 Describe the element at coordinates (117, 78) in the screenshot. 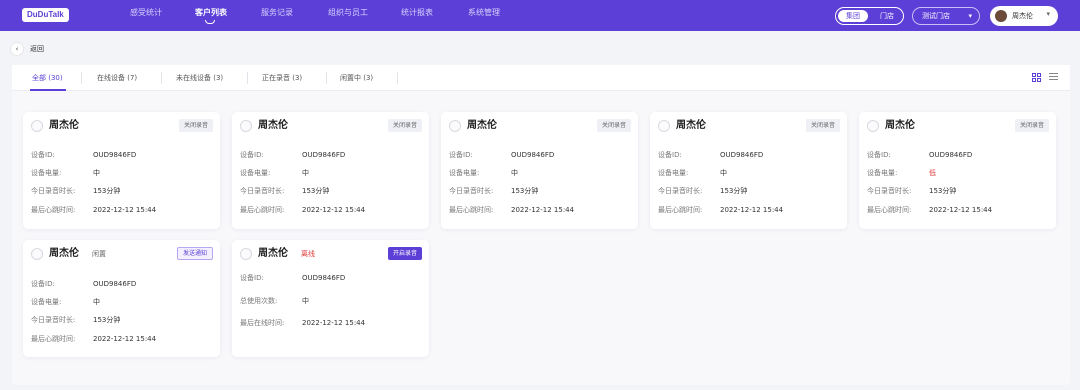

I see `tab-online: 在线设备 (7)` at that location.